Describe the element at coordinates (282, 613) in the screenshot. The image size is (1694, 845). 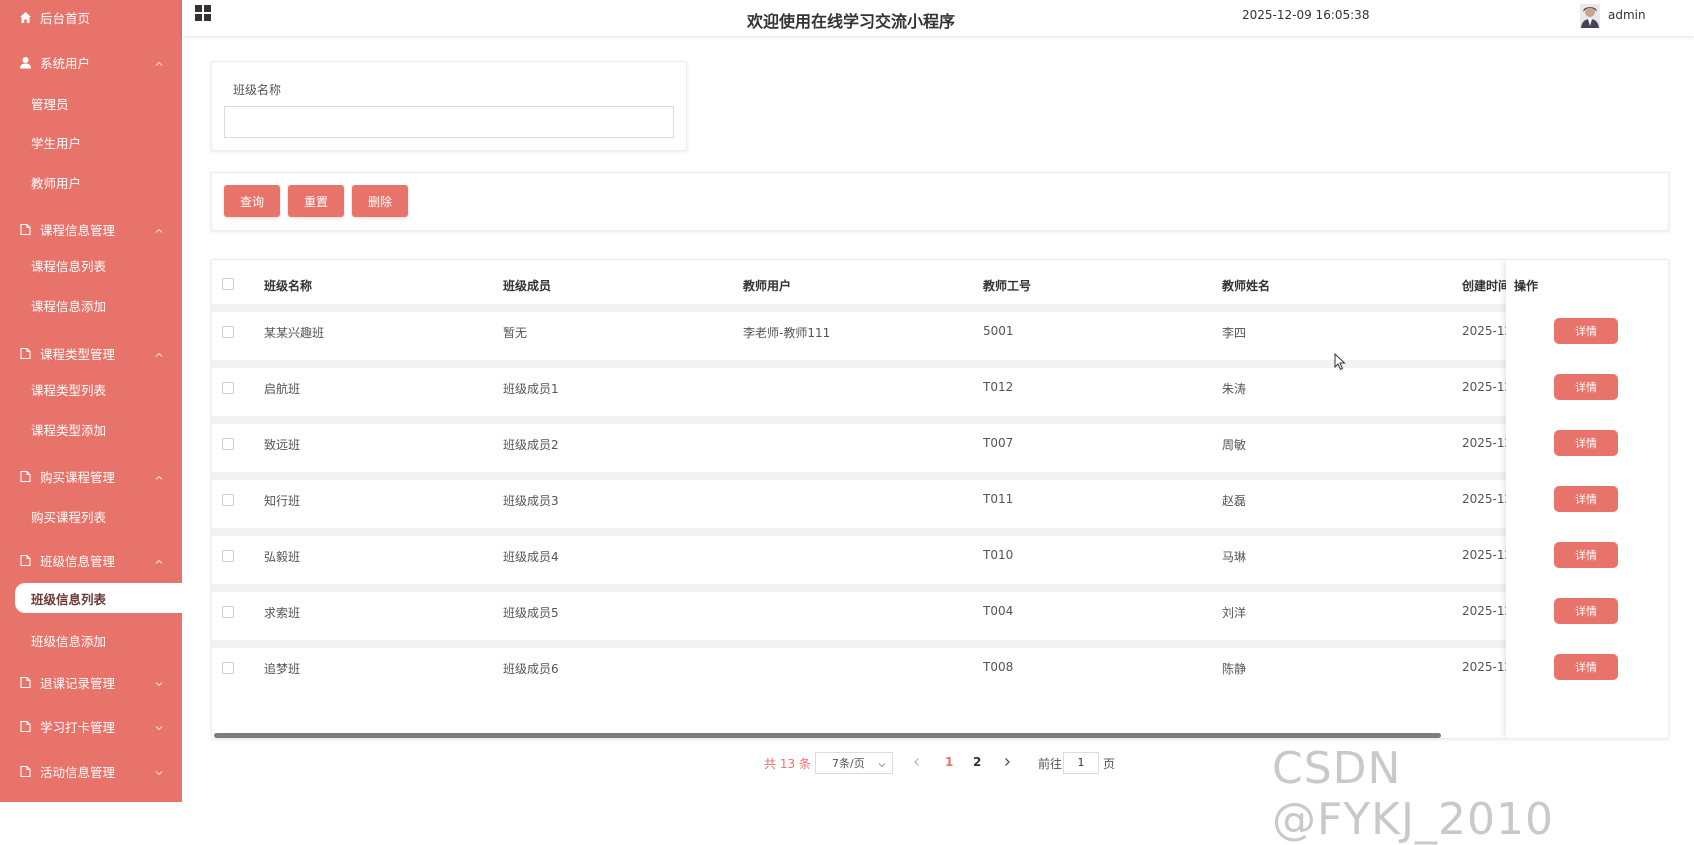
I see `table-cell: 求索班` at that location.